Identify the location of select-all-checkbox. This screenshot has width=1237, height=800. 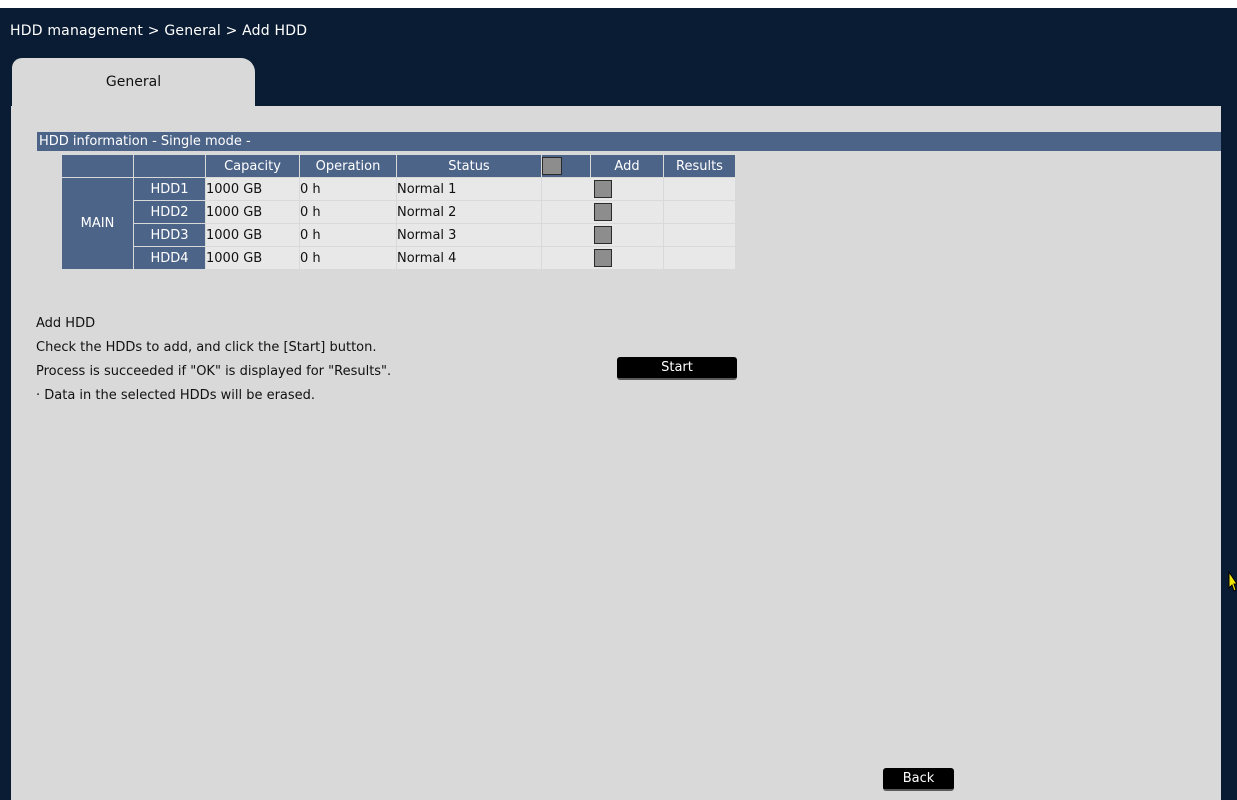
(552, 166).